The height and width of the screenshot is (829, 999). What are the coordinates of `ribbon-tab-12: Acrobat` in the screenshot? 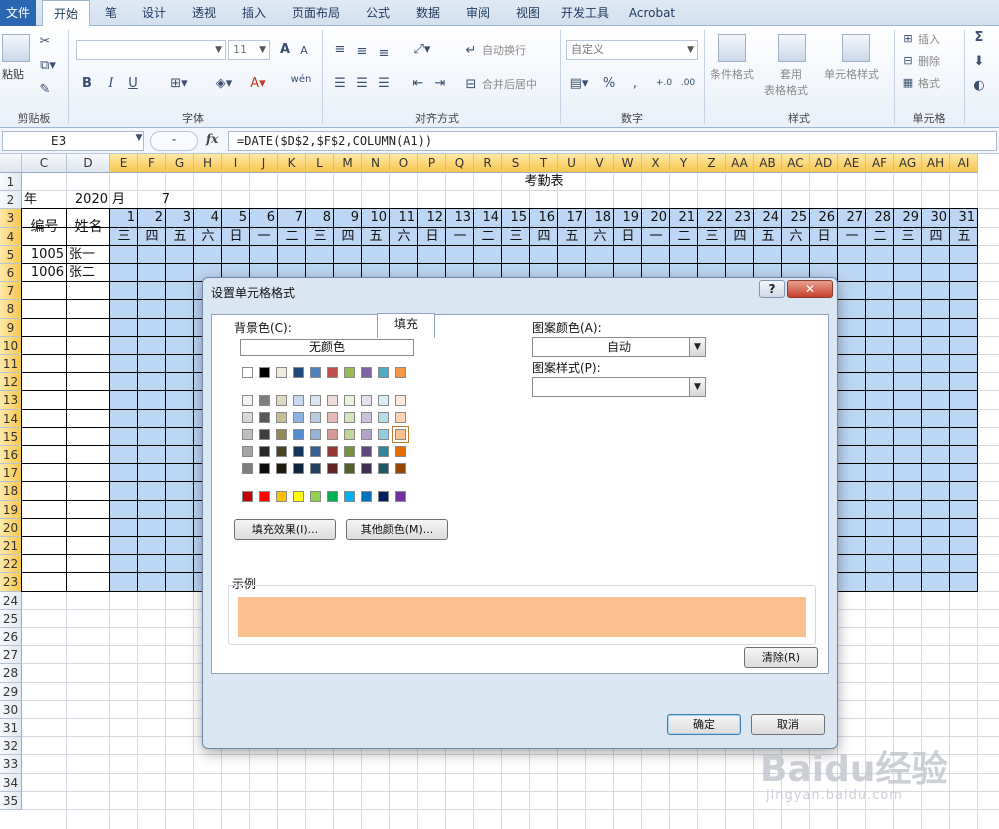 It's located at (652, 13).